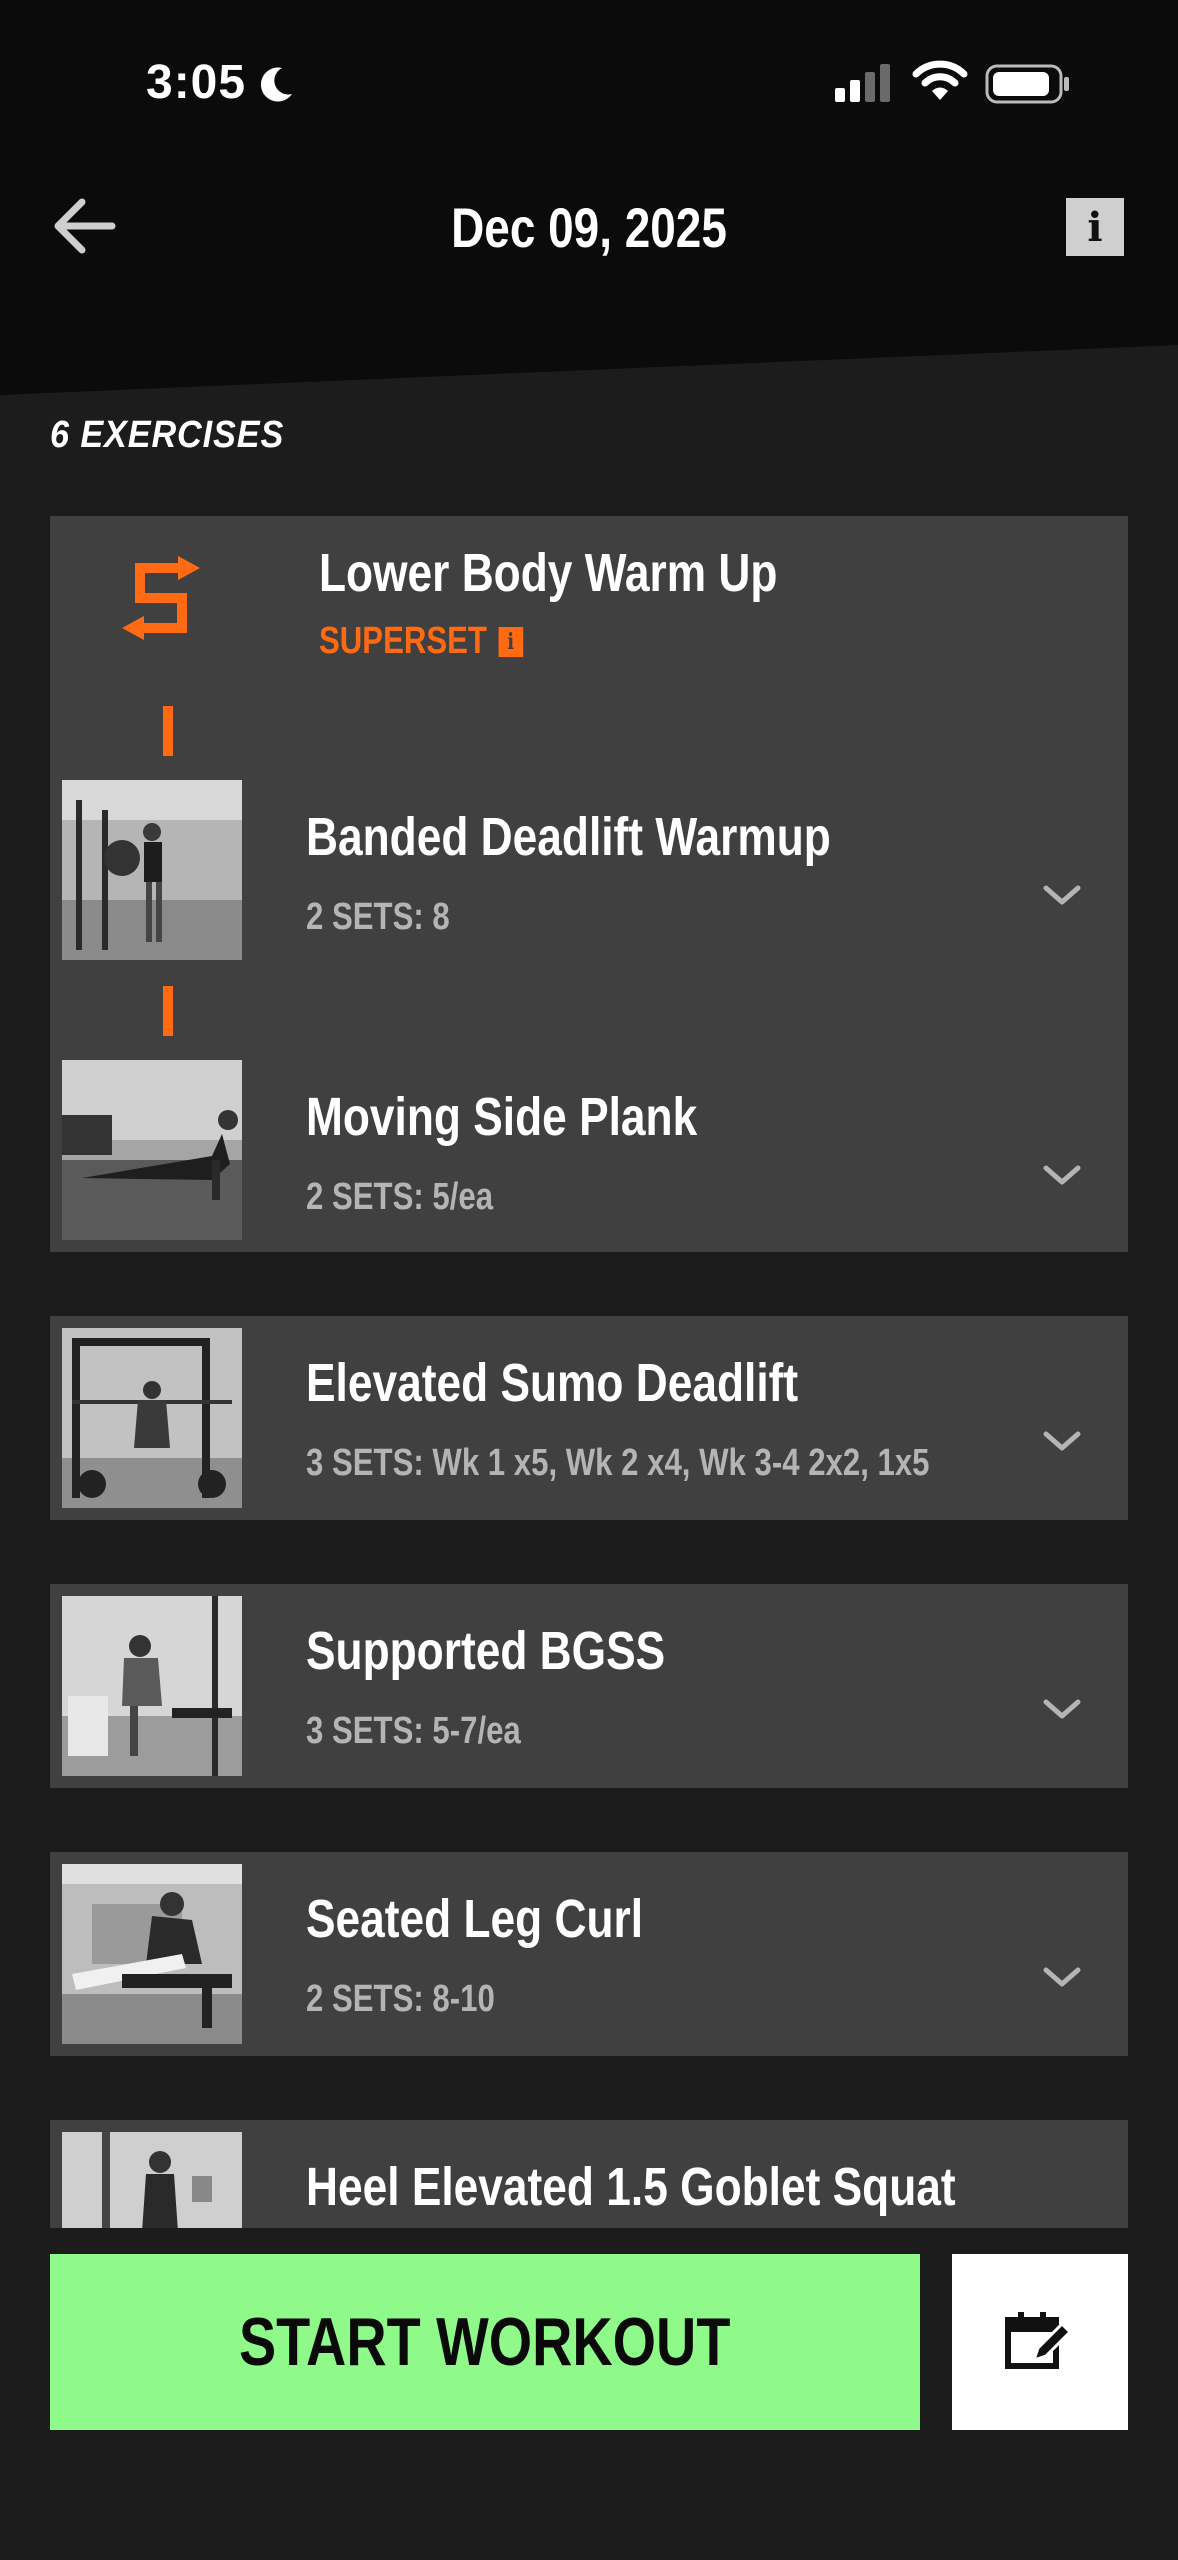 This screenshot has width=1178, height=2560. I want to click on exercise-sets: 2 SETS: 8, so click(378, 917).